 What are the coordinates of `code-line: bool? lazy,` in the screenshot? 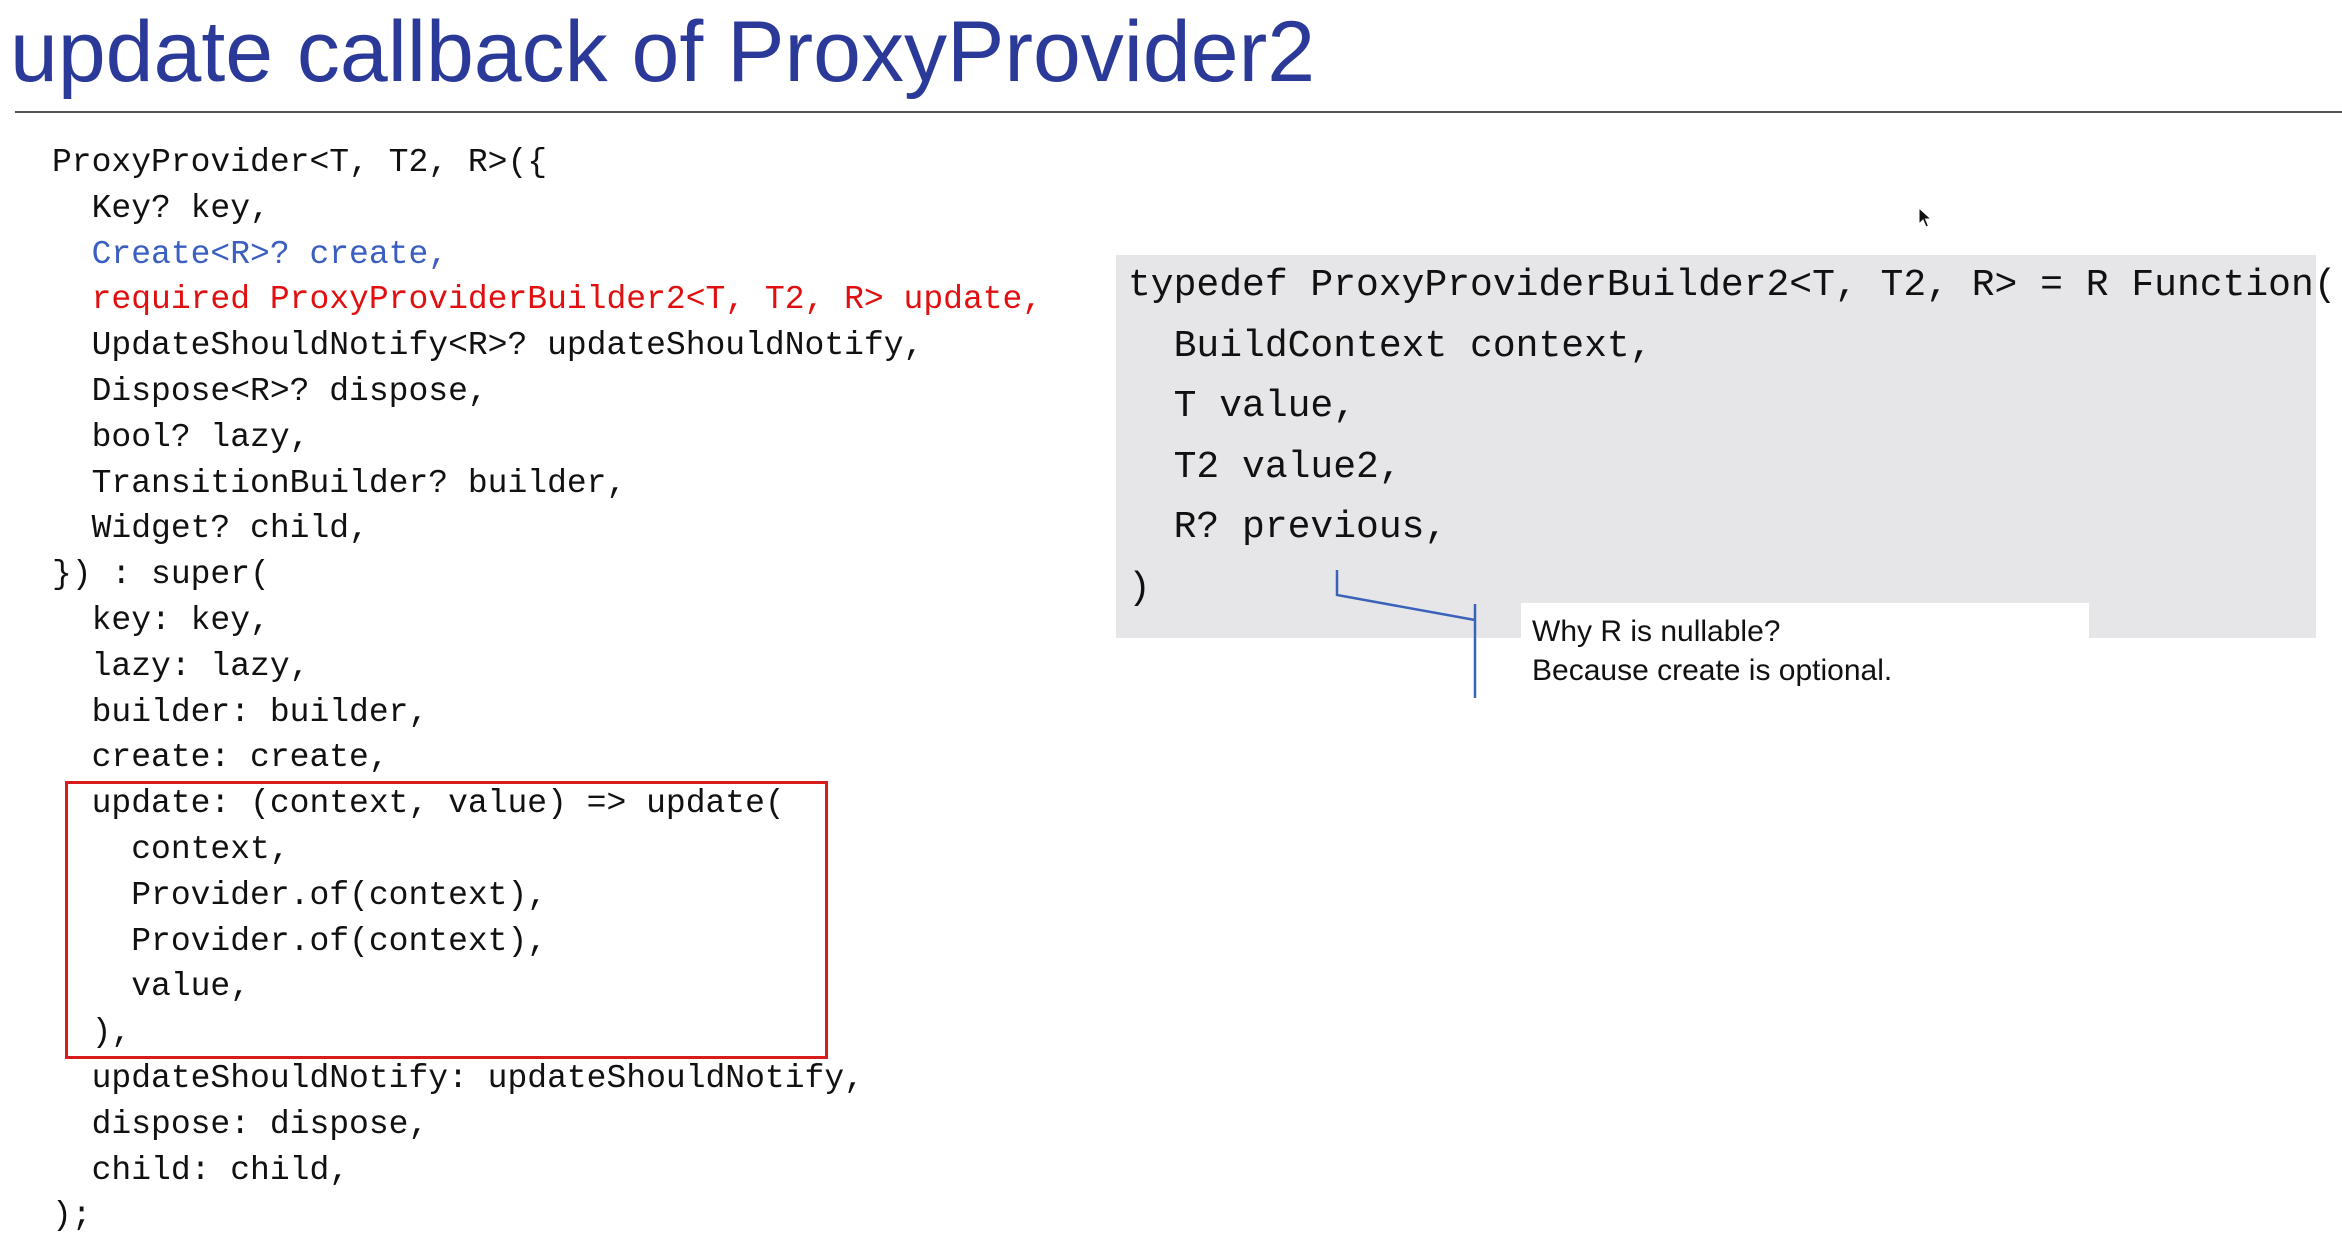 It's located at (181, 437).